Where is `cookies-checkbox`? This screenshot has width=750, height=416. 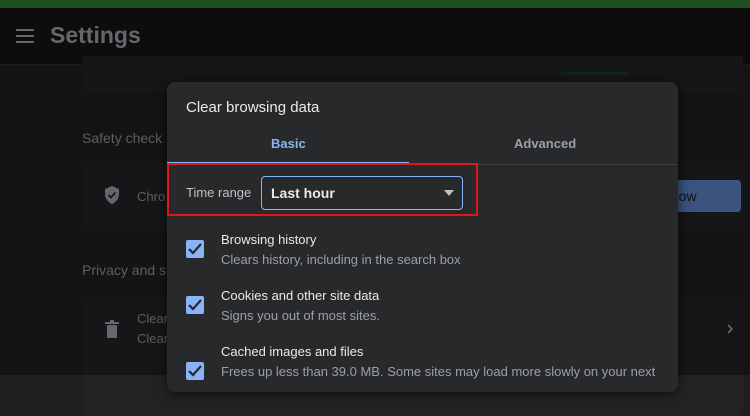 cookies-checkbox is located at coordinates (195, 305).